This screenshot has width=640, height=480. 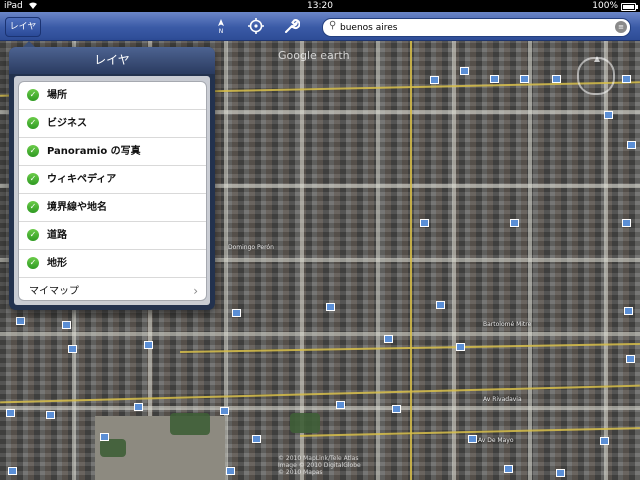 I want to click on wrench-icon, so click(x=291, y=26).